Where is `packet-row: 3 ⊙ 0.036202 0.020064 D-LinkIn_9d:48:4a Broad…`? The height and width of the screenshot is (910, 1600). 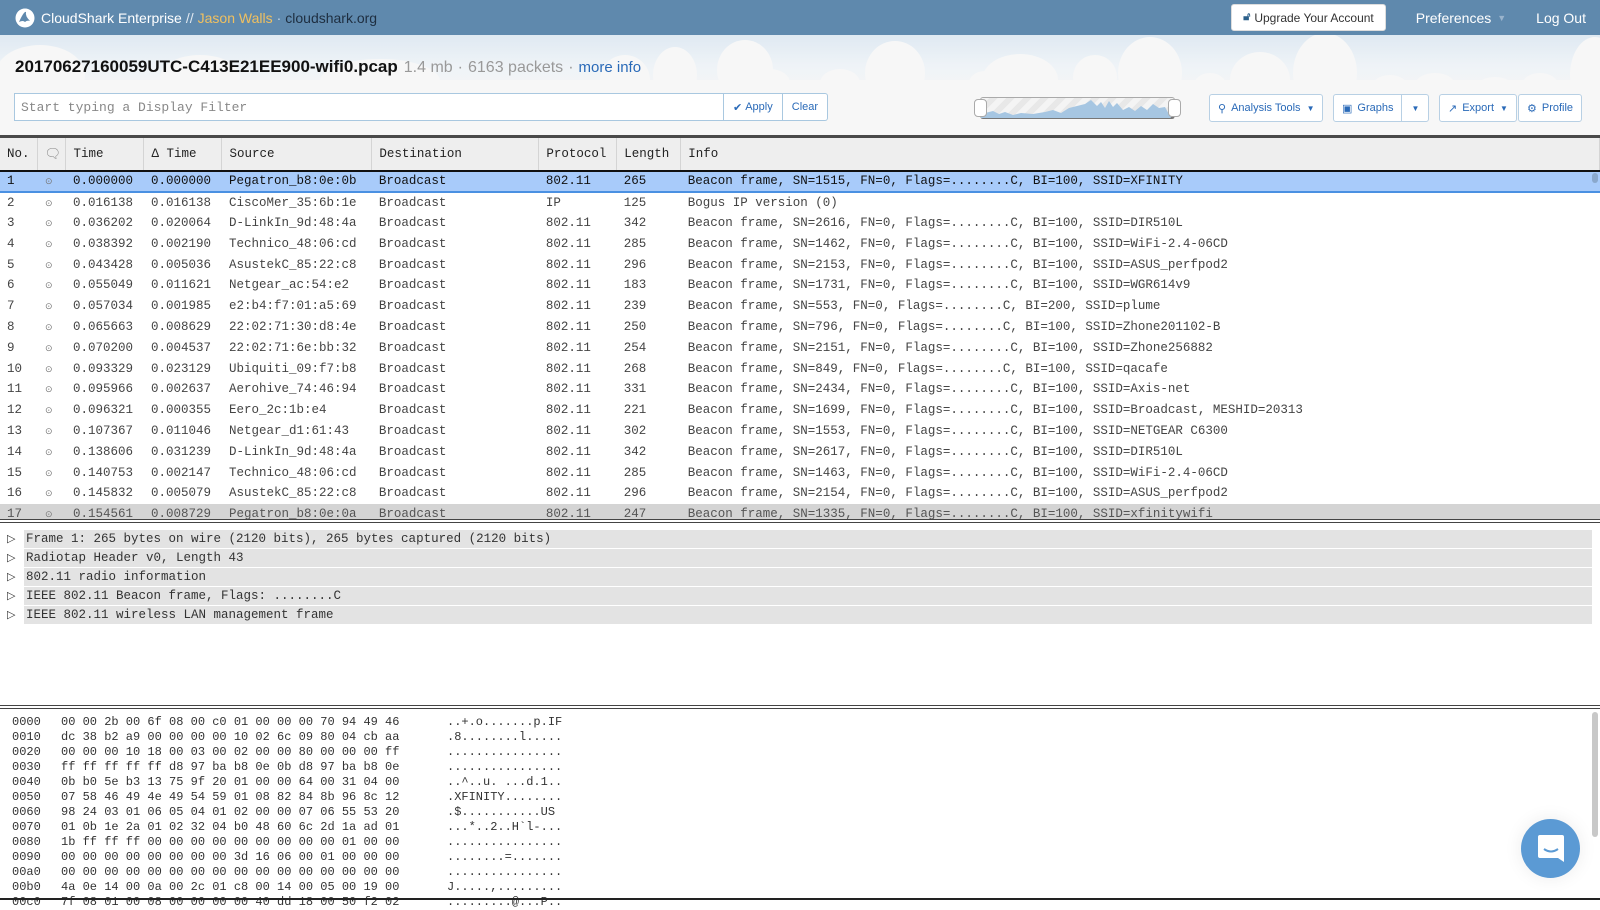 packet-row: 3 ⊙ 0.036202 0.020064 D-LinkIn_9d:48:4a Broad… is located at coordinates (800, 223).